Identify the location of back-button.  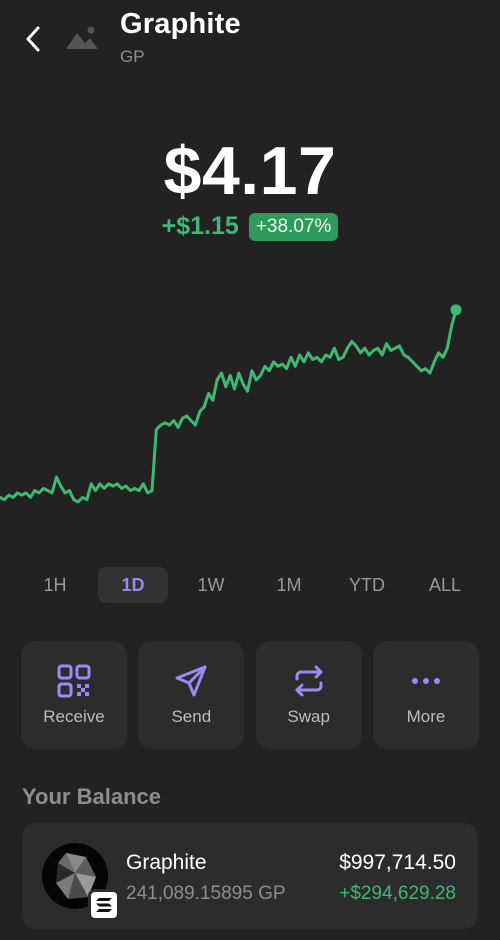
(33, 39).